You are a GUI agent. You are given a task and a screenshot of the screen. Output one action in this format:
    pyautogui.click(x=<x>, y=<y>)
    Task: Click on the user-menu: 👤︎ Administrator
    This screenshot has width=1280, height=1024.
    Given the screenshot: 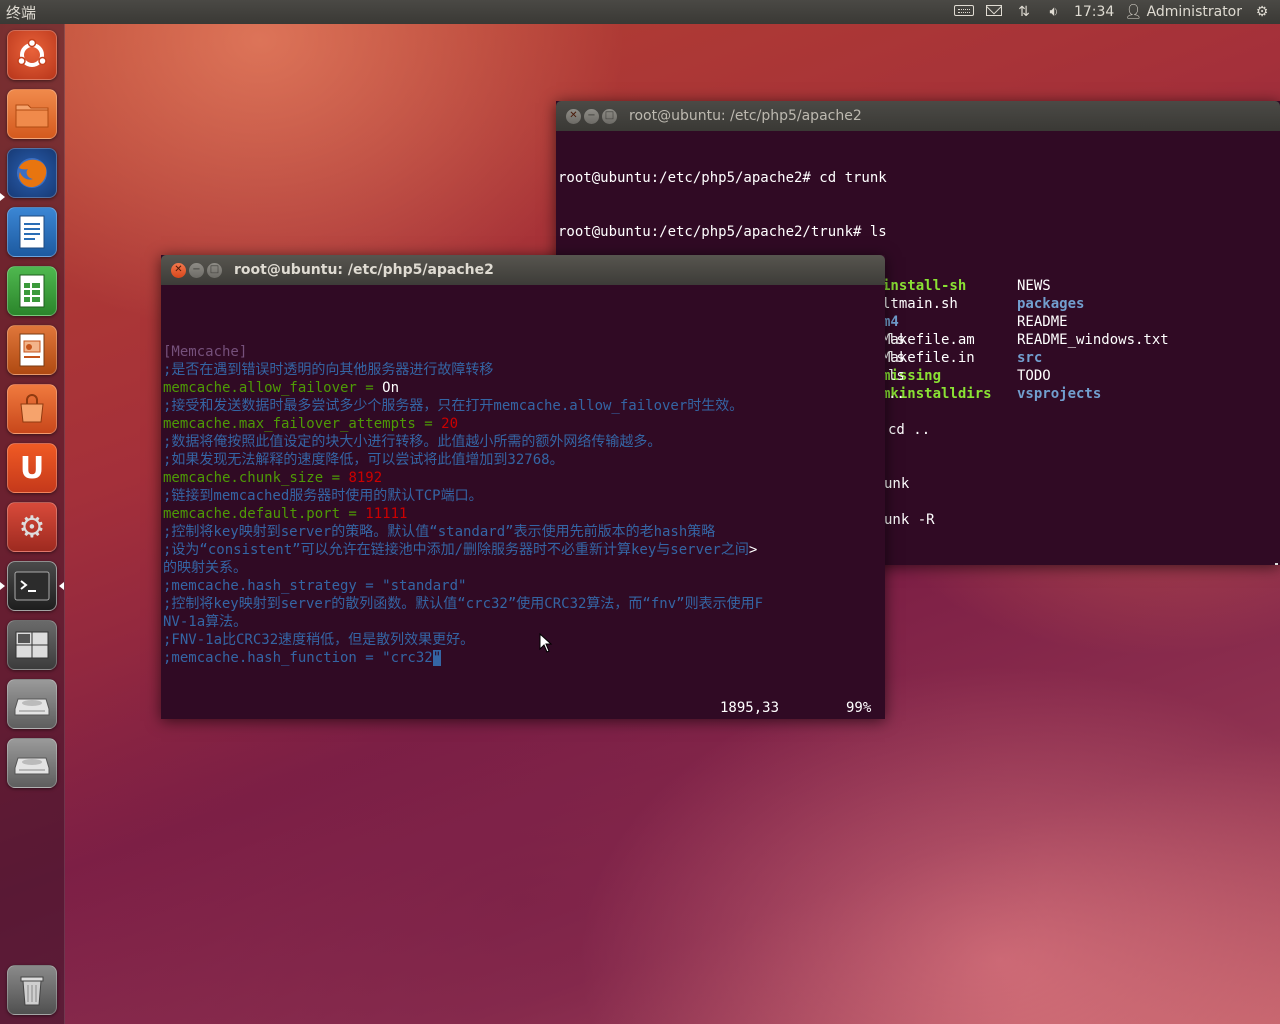 What is the action you would take?
    pyautogui.click(x=1183, y=12)
    